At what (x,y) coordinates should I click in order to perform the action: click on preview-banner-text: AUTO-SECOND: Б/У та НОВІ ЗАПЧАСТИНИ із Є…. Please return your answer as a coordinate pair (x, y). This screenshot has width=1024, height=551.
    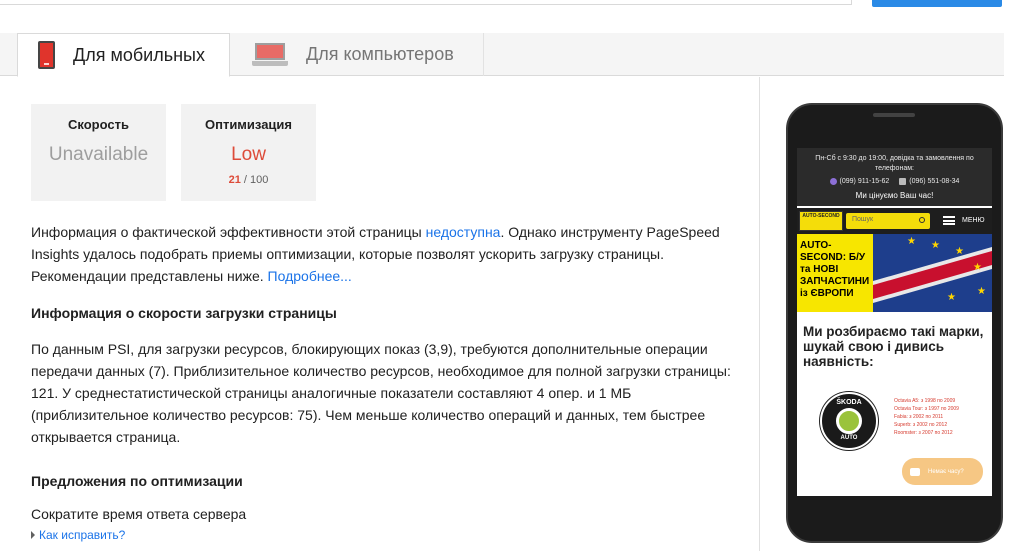
    Looking at the image, I should click on (835, 269).